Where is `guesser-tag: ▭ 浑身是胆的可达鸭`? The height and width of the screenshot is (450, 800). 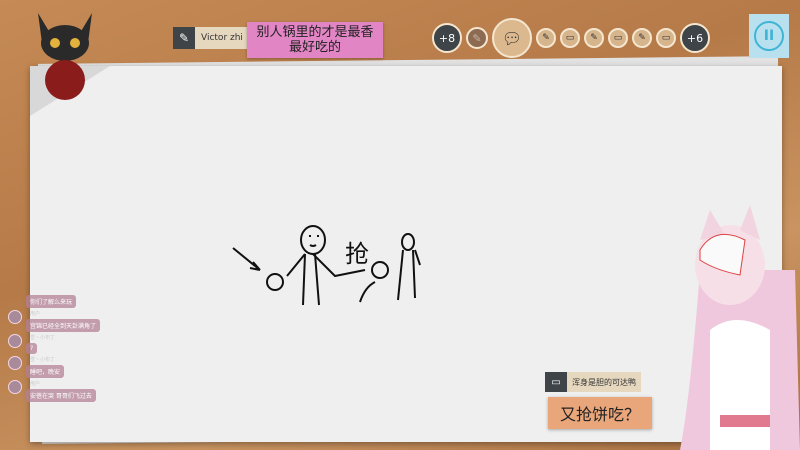 guesser-tag: ▭ 浑身是胆的可达鸭 is located at coordinates (593, 382).